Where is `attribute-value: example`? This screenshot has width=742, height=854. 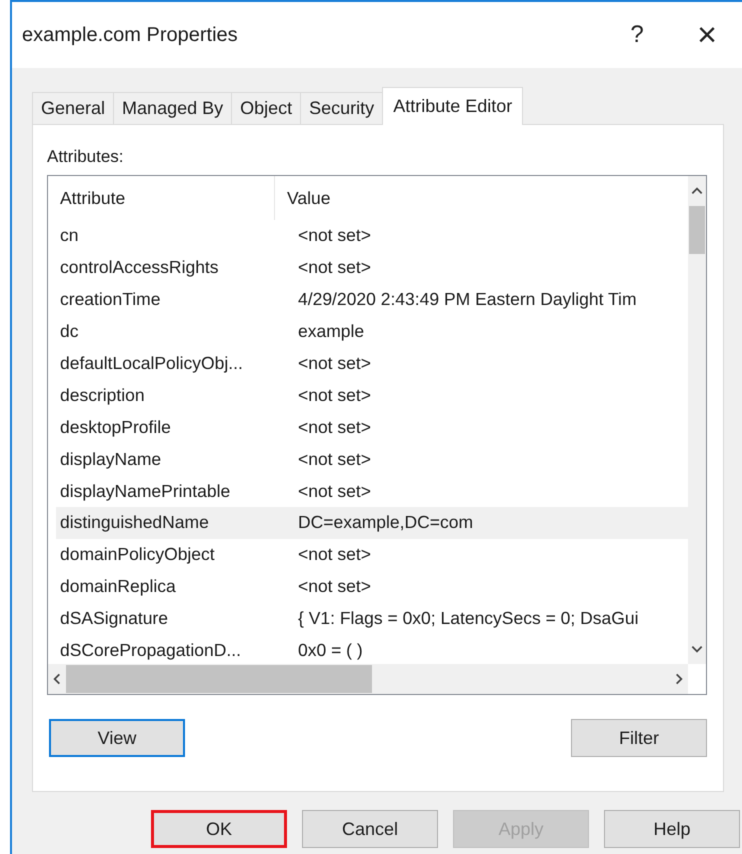
attribute-value: example is located at coordinates (330, 331).